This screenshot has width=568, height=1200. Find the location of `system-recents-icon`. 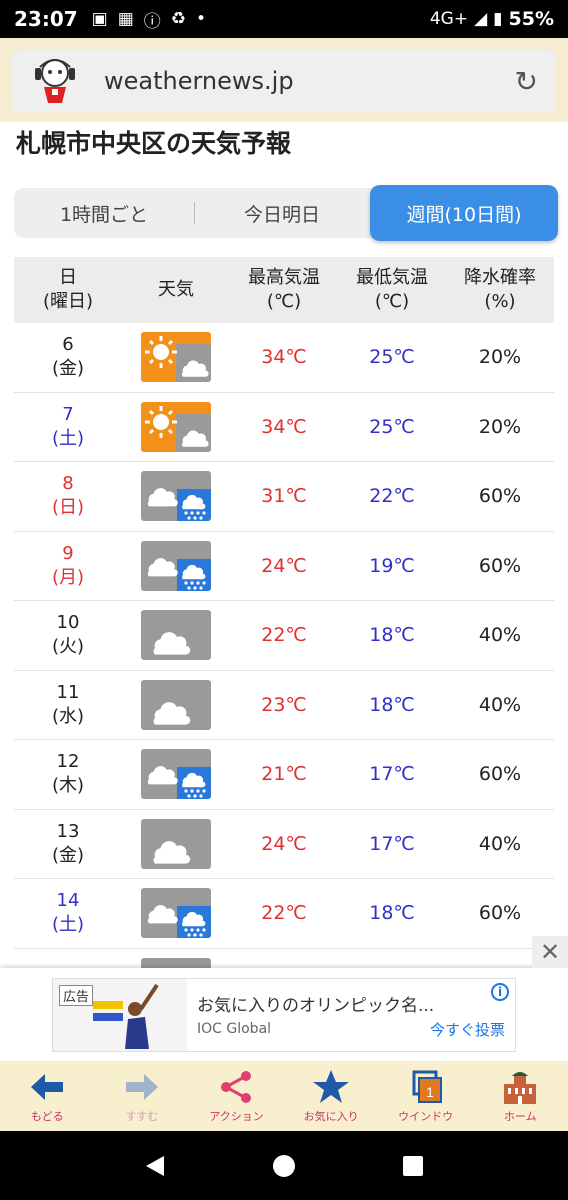

system-recents-icon is located at coordinates (413, 1166).